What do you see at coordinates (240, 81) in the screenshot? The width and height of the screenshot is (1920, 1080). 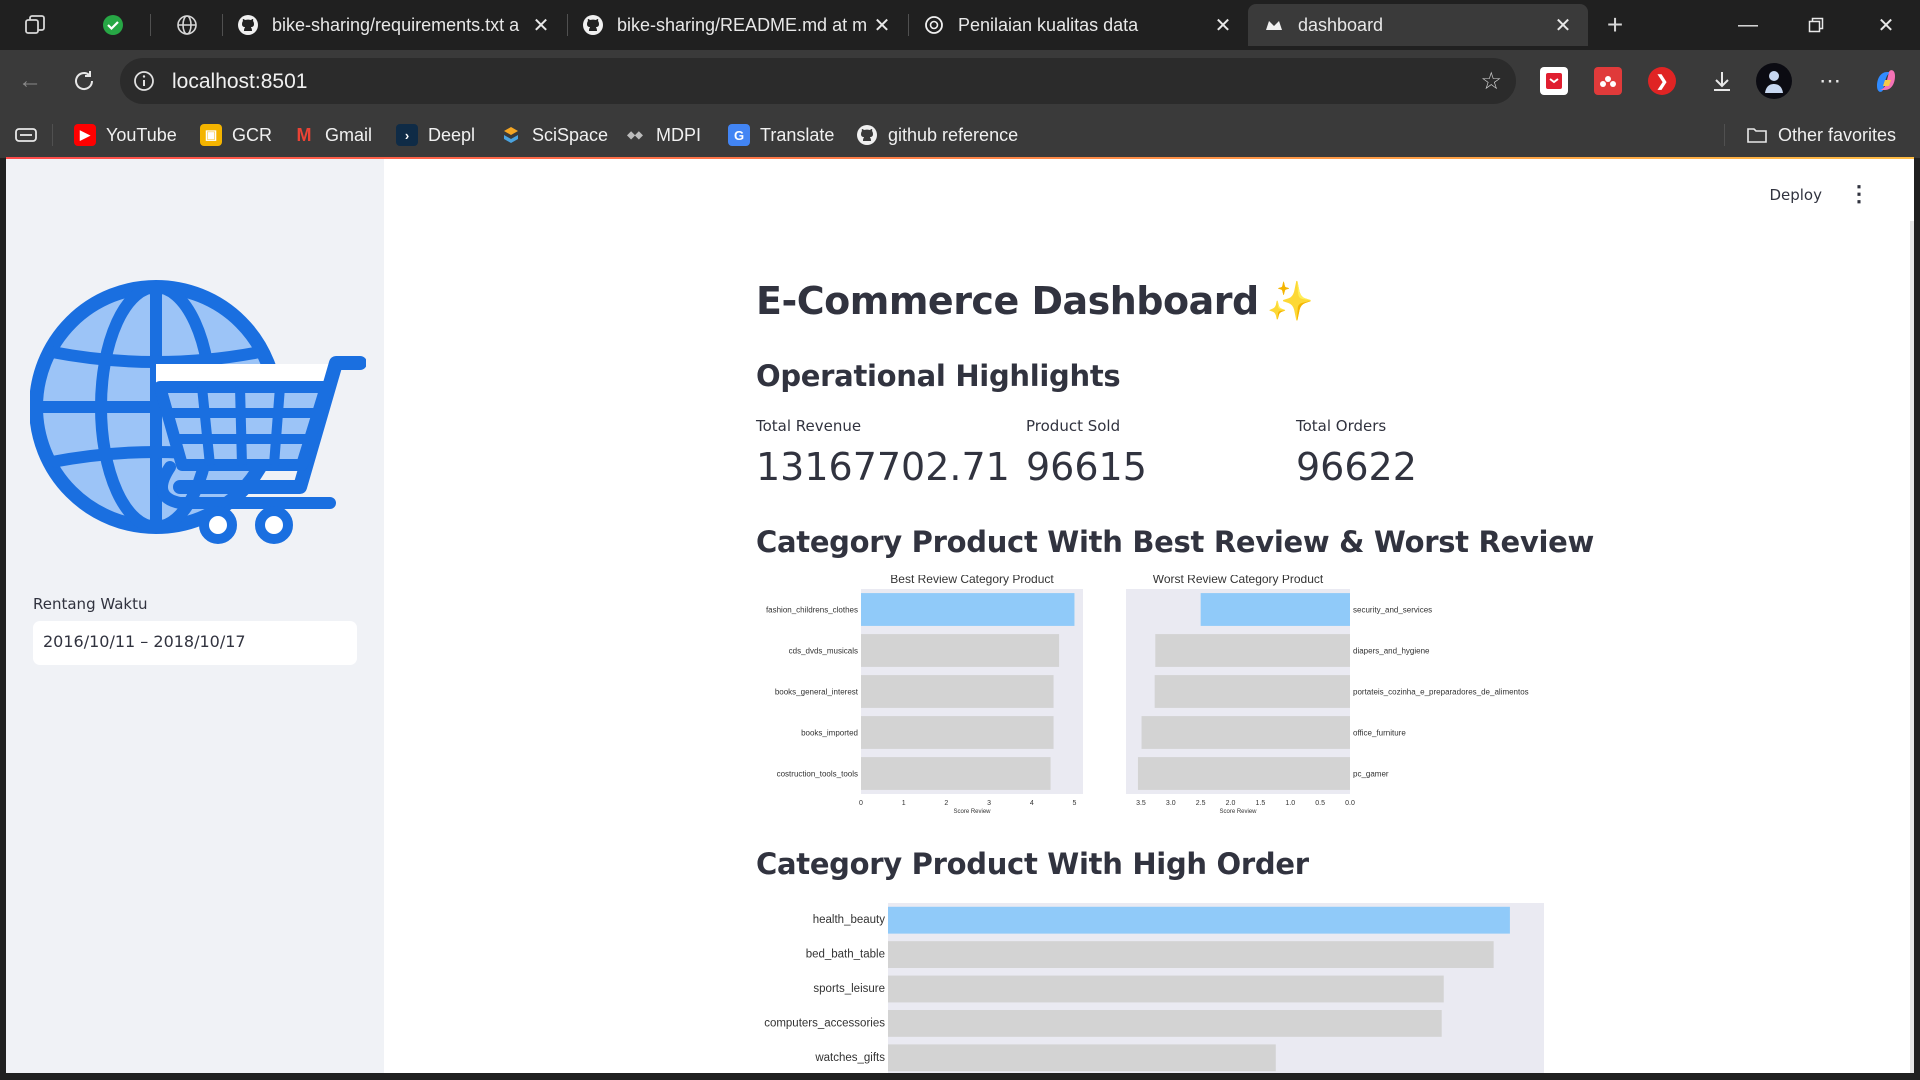 I see `url-text: localhost:8501` at bounding box center [240, 81].